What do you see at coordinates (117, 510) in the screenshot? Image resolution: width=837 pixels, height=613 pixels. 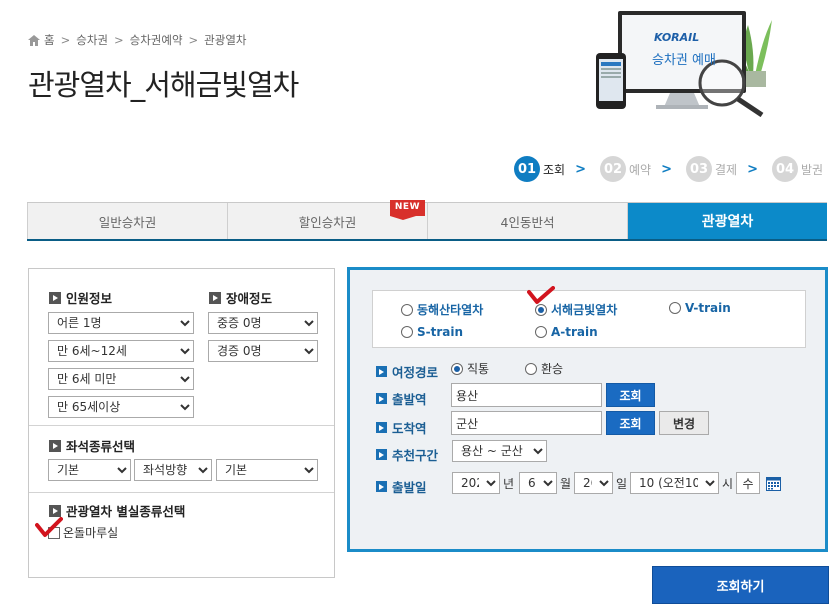 I see `room-type-title: 관광열차 별실종류선택` at bounding box center [117, 510].